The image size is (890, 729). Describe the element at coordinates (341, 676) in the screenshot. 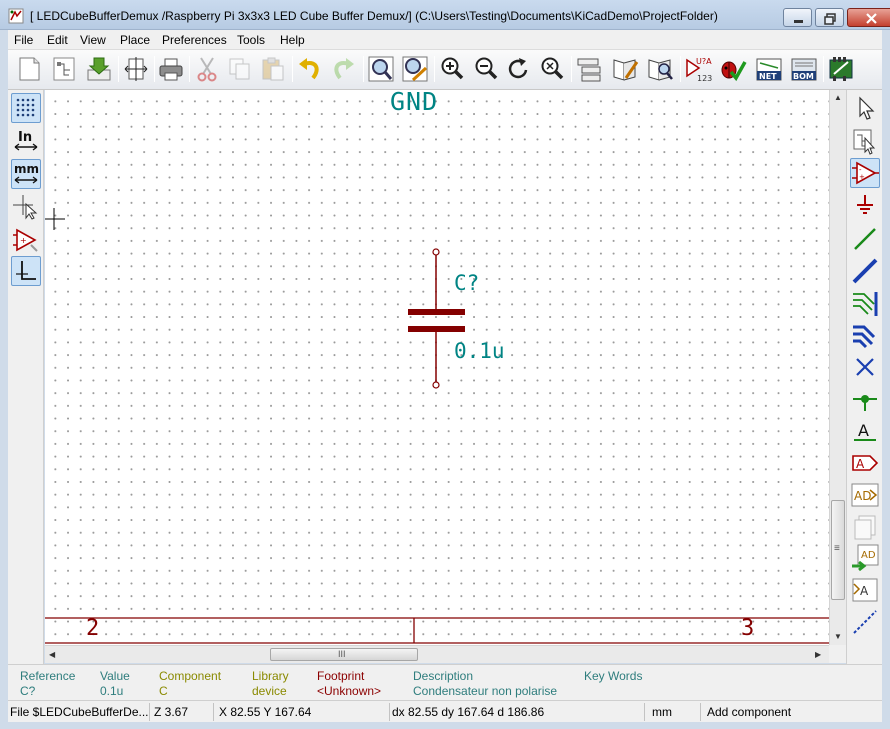

I see `info-footprint-label: Footprint` at that location.